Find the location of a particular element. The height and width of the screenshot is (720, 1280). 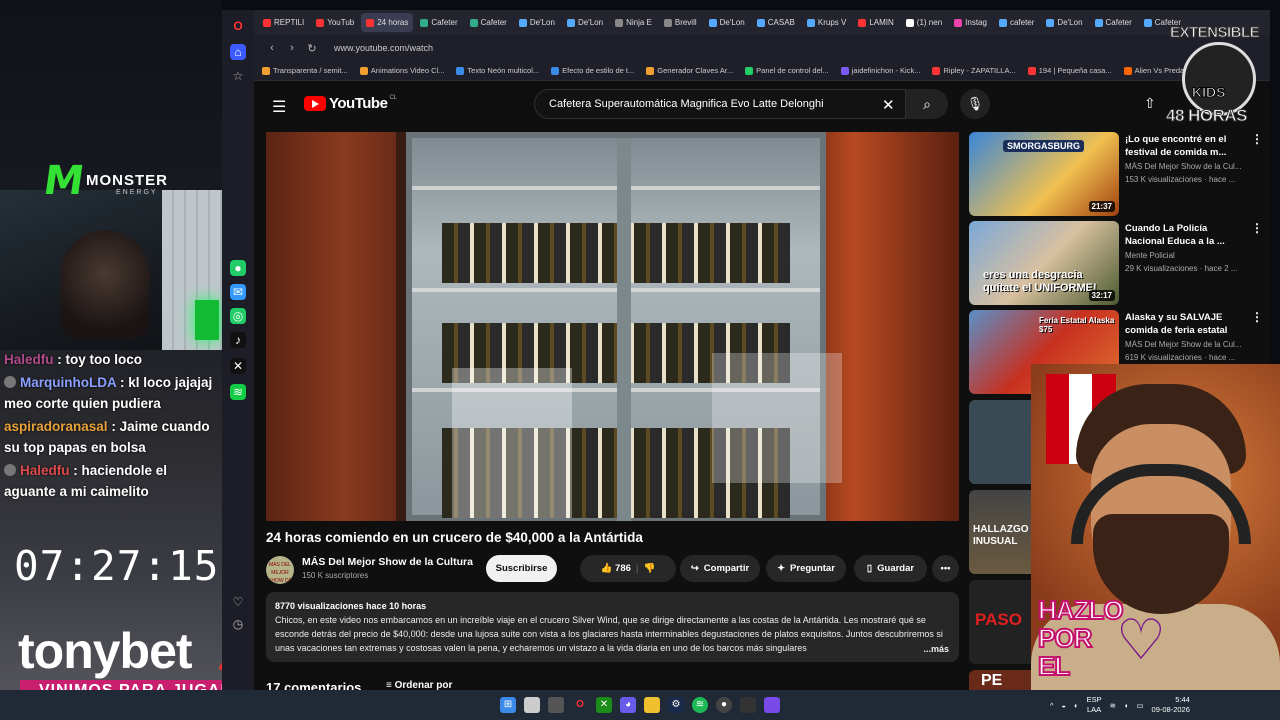

discord-icon: ◕ is located at coordinates (628, 705).